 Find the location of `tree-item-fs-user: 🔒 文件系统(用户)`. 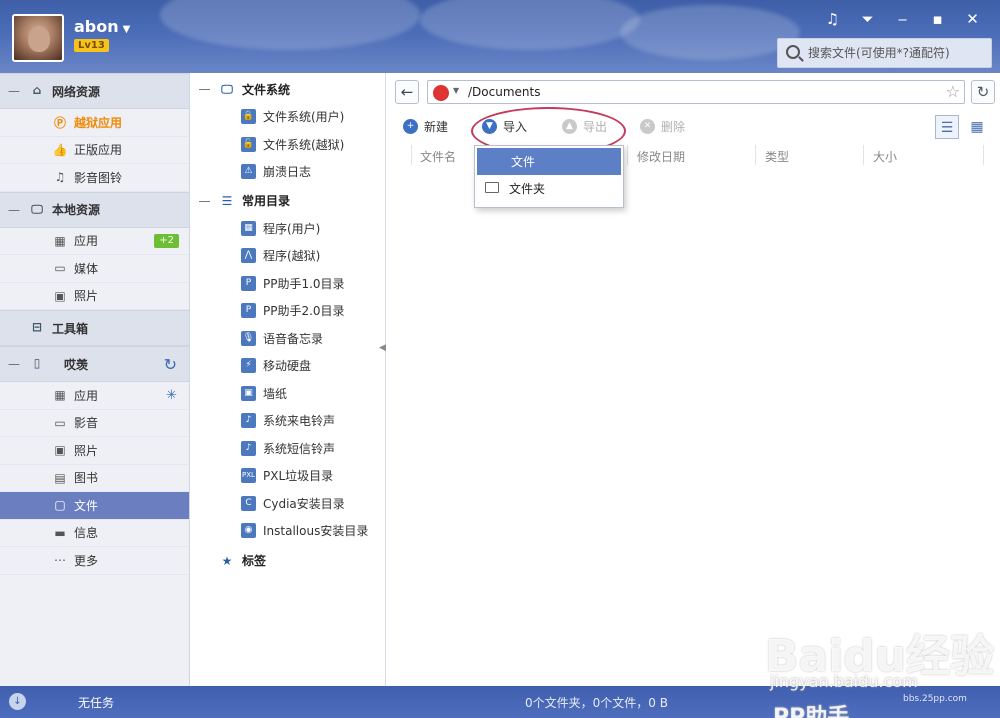

tree-item-fs-user: 🔒 文件系统(用户) is located at coordinates (288, 117).